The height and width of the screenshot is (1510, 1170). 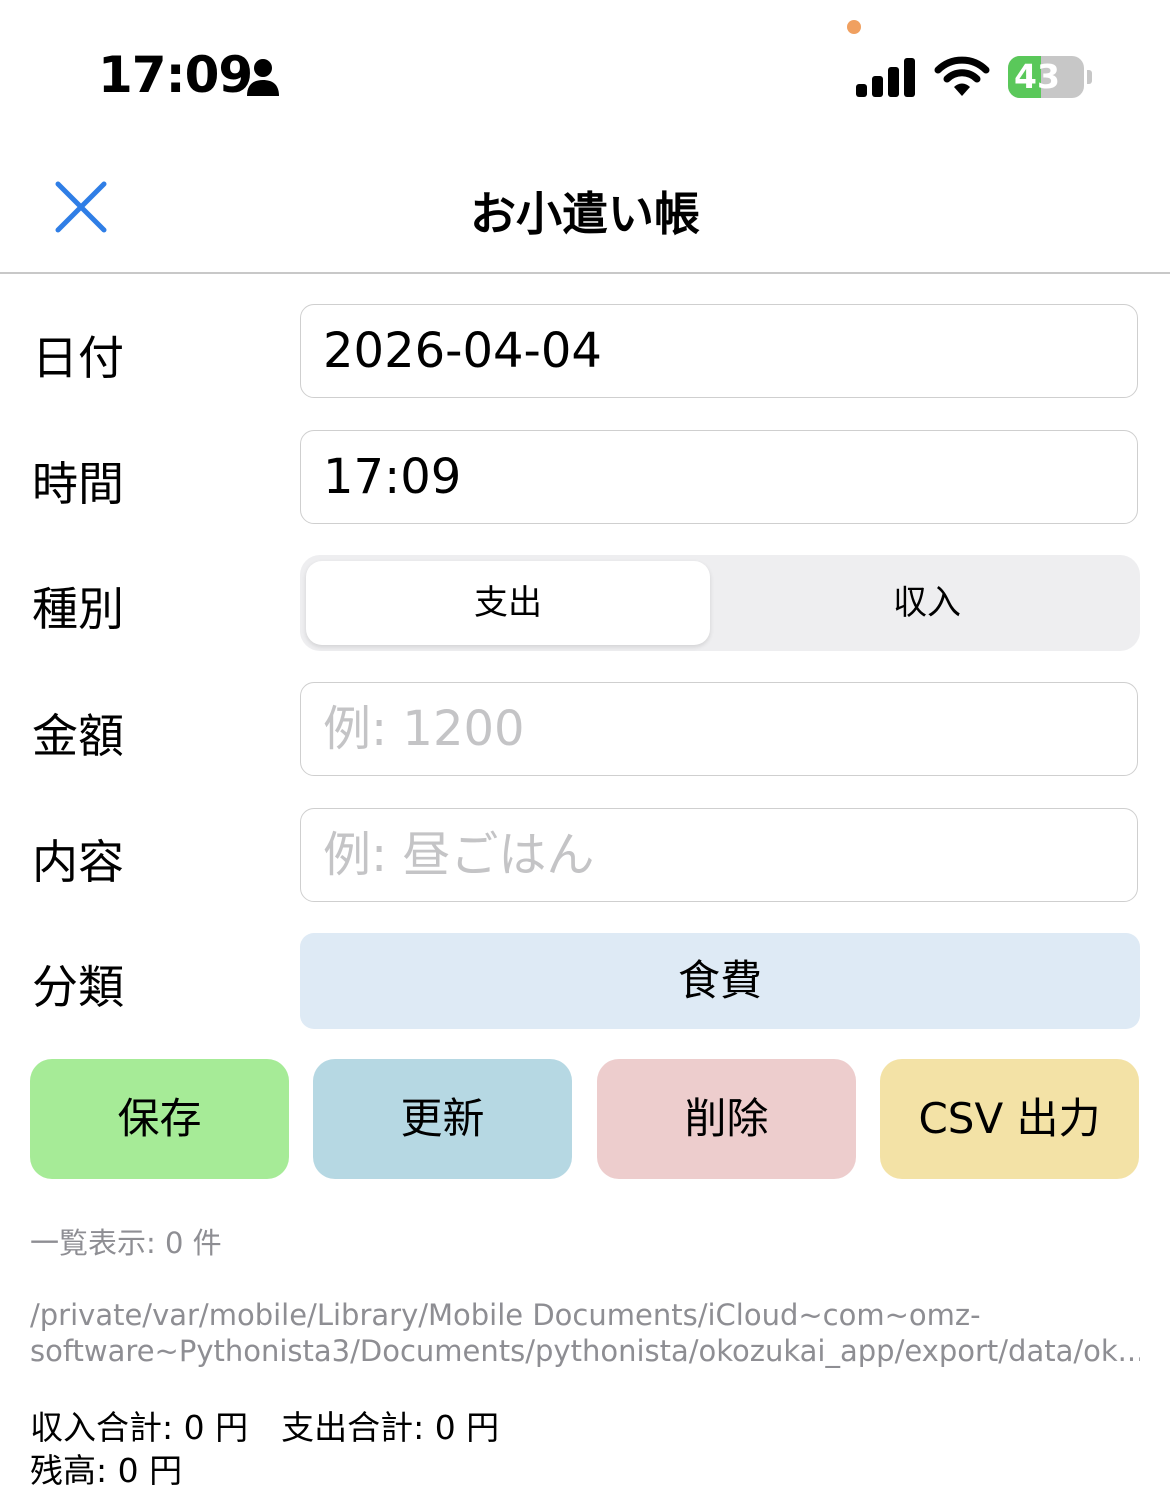 I want to click on amount-input: 例: 1200, so click(x=719, y=729).